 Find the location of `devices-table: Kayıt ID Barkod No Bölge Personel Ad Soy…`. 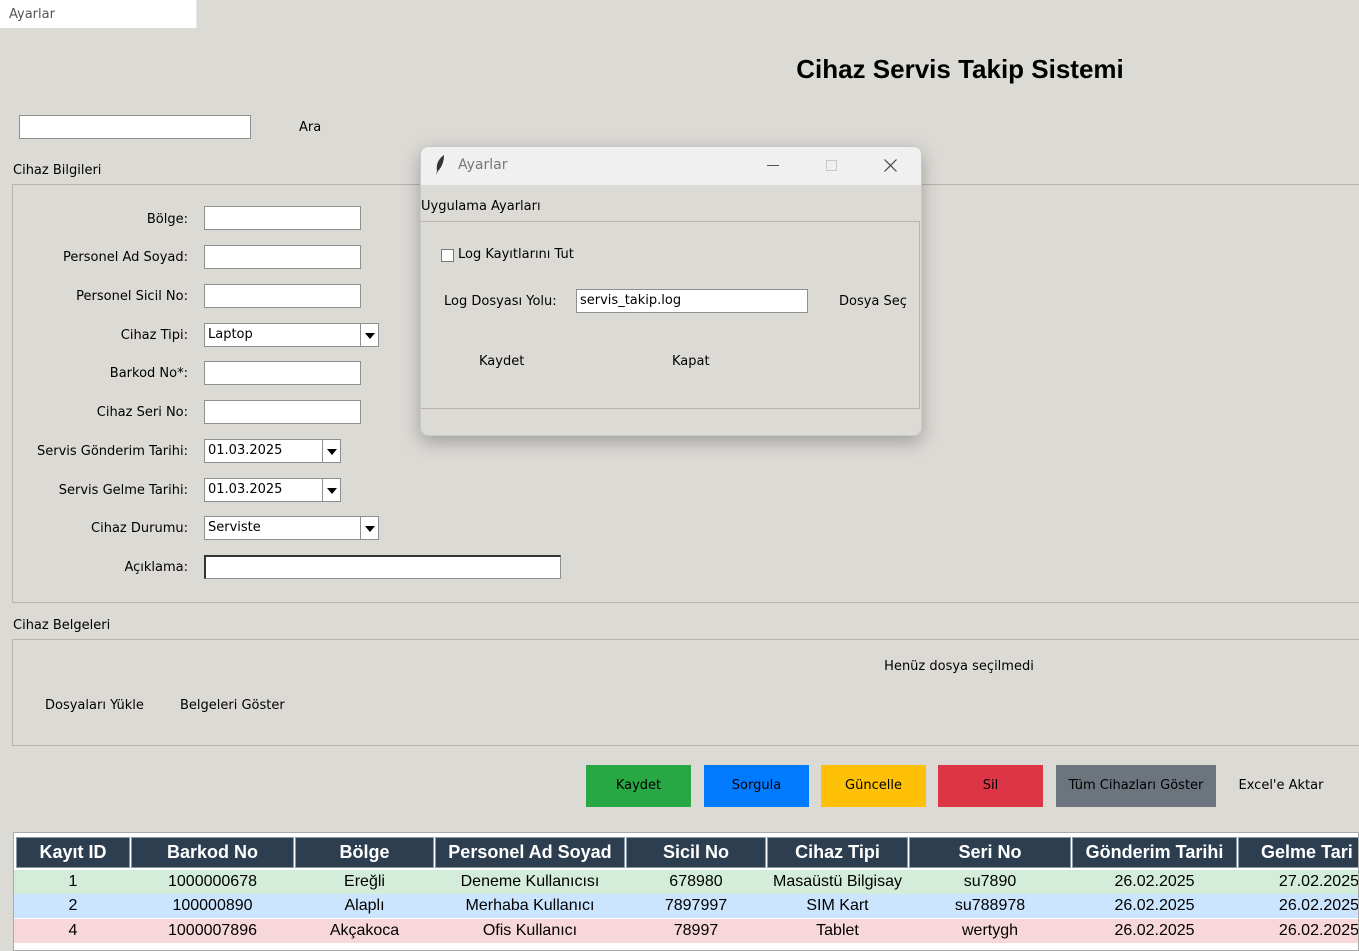

devices-table: Kayıt ID Barkod No Bölge Personel Ad Soy… is located at coordinates (686, 891).